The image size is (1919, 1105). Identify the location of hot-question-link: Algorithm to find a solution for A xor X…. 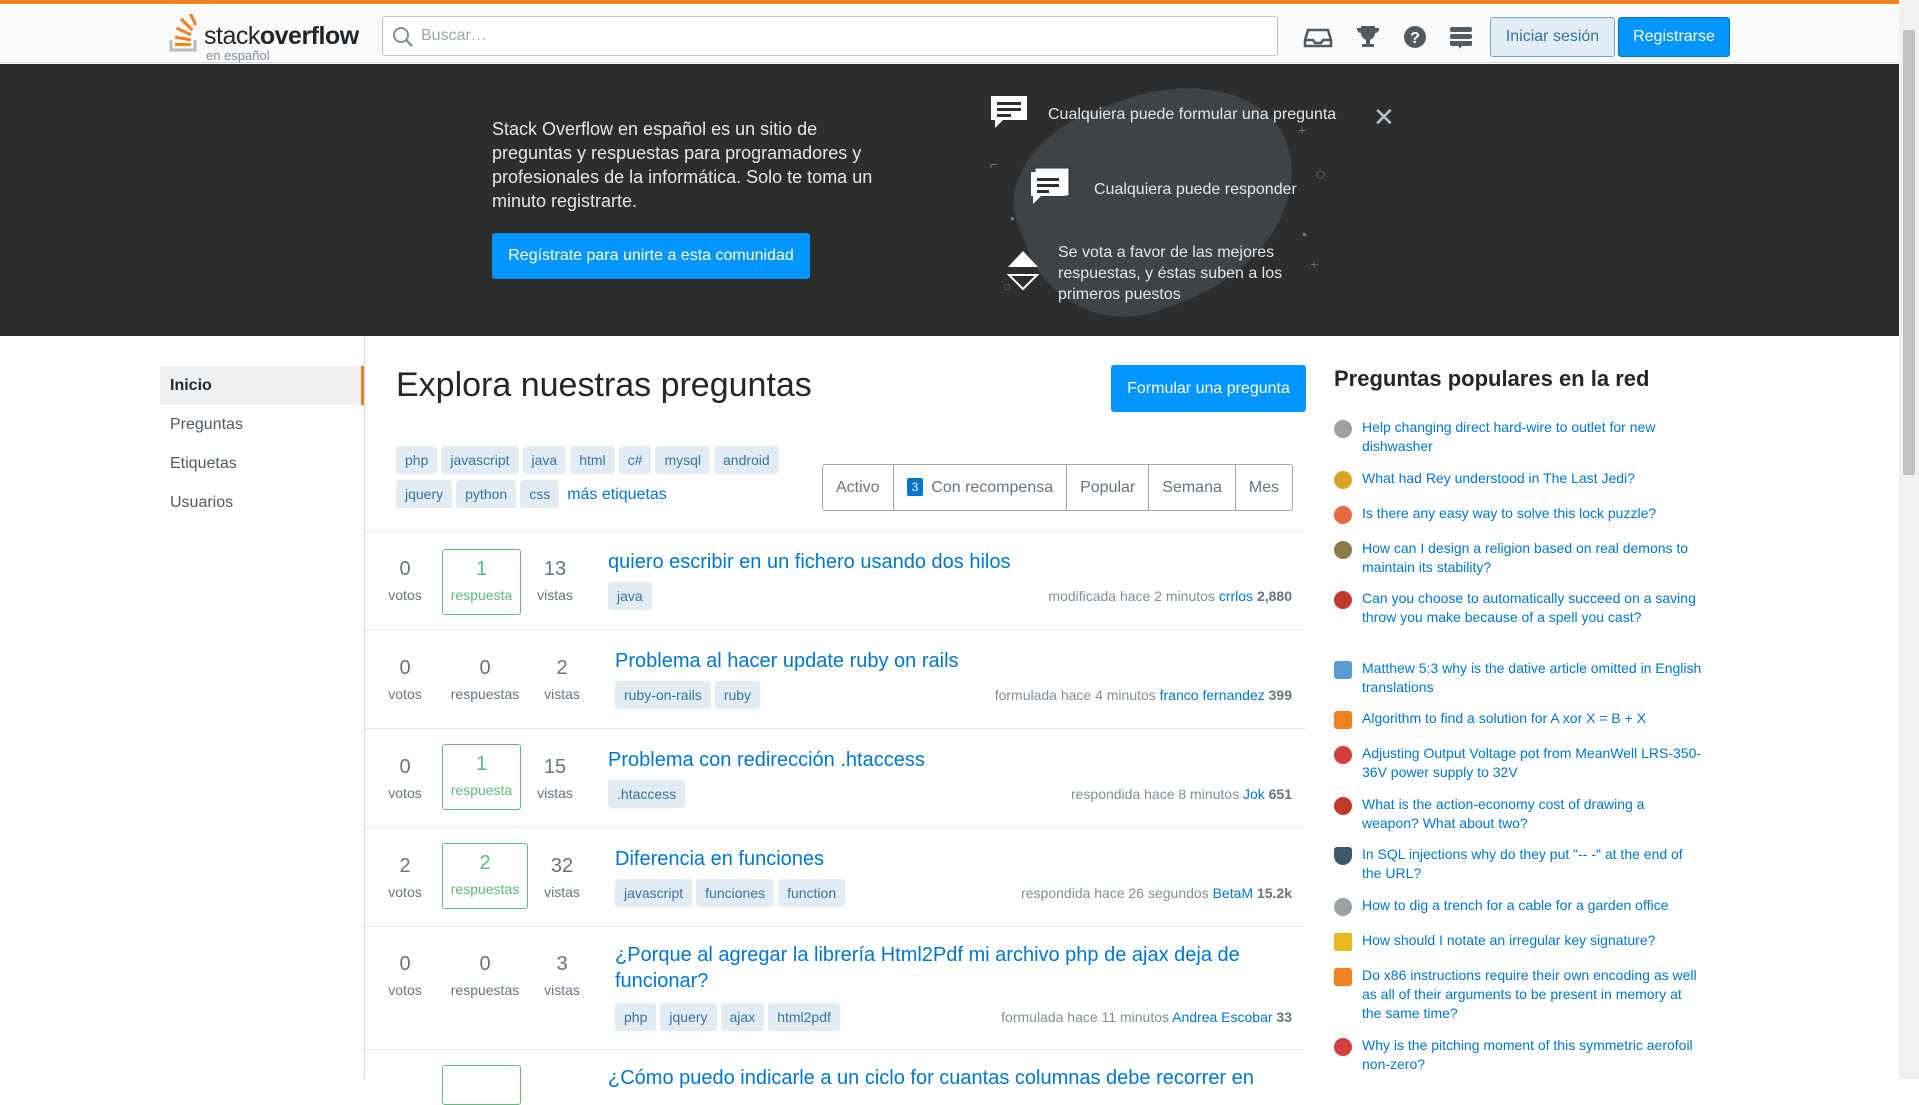
(1533, 718).